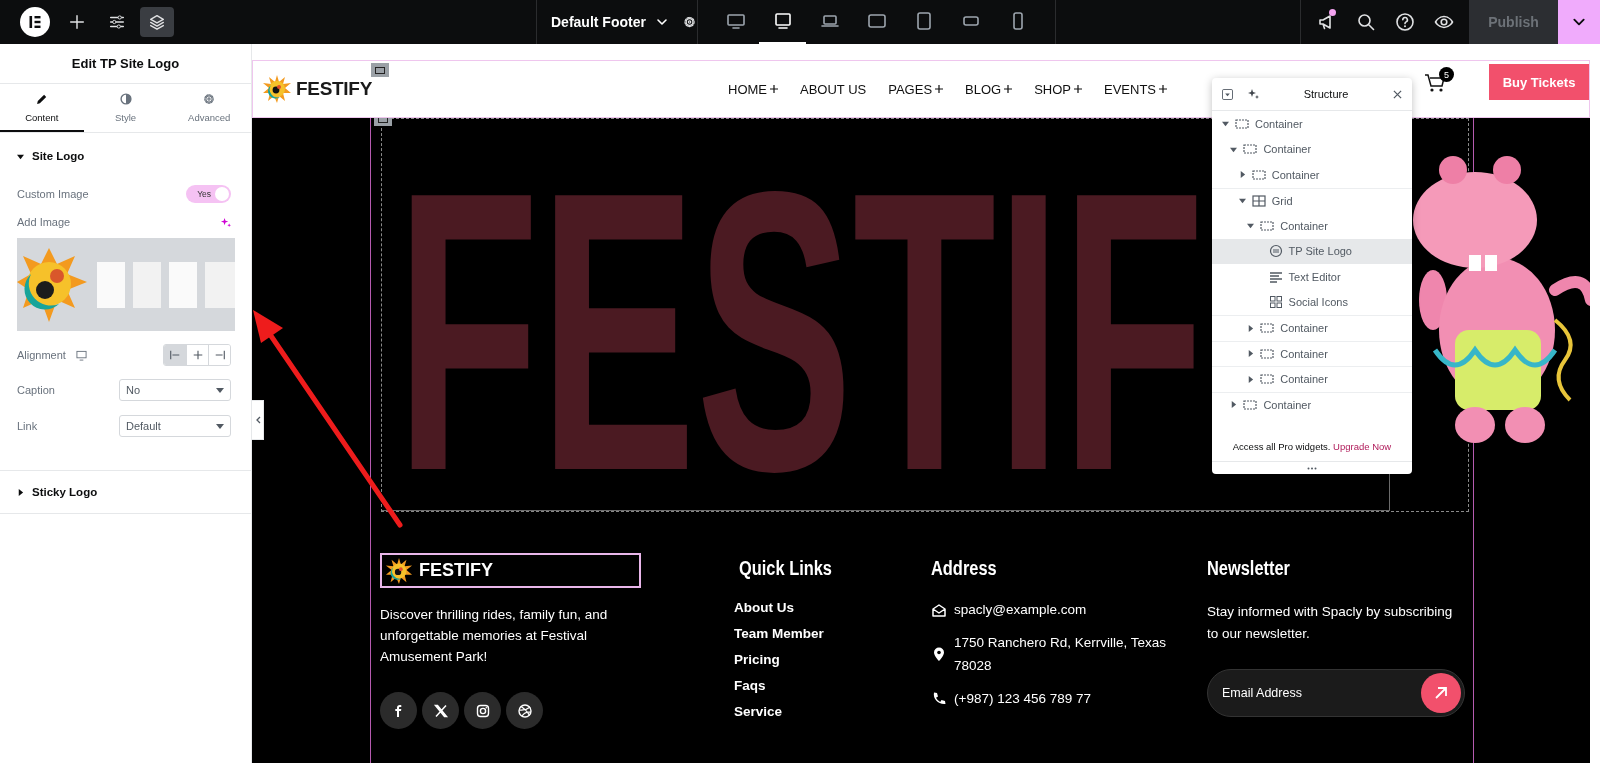 Image resolution: width=1600 pixels, height=763 pixels. What do you see at coordinates (764, 607) in the screenshot?
I see `footer-link: About Us` at bounding box center [764, 607].